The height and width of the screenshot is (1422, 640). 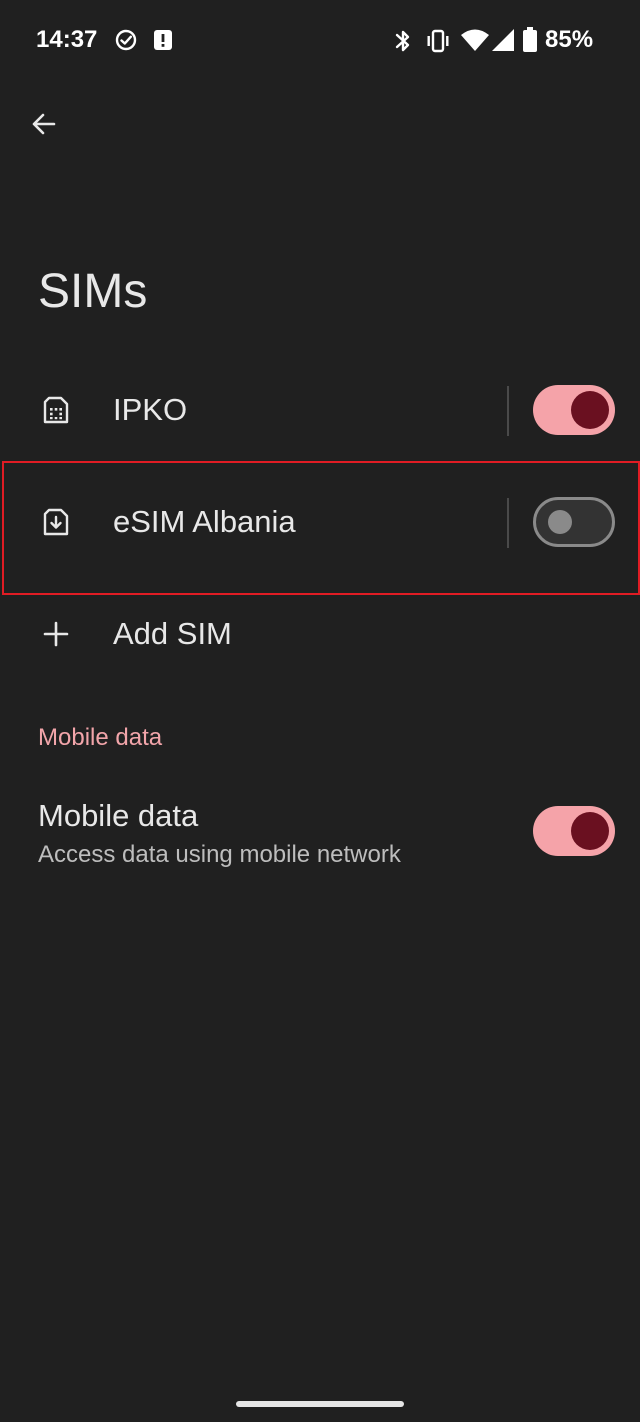 What do you see at coordinates (172, 633) in the screenshot?
I see `add-sim-label: Add SIM` at bounding box center [172, 633].